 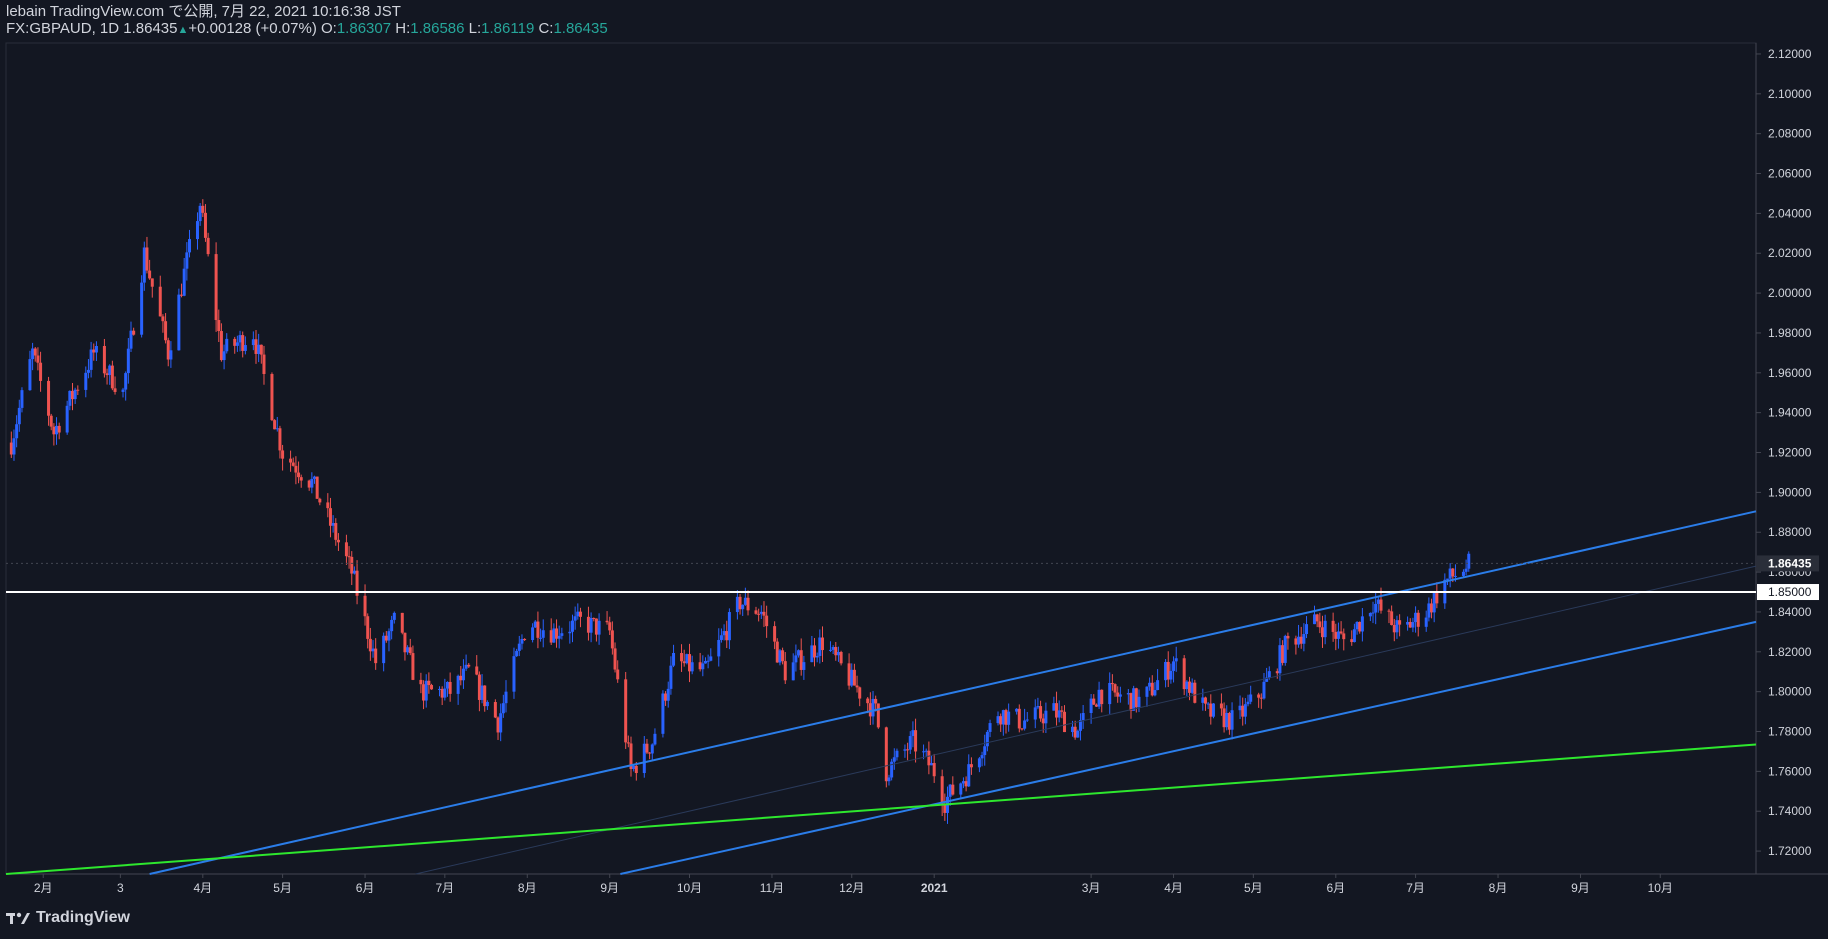 I want to click on x-tick-label: 3月, so click(x=1091, y=888).